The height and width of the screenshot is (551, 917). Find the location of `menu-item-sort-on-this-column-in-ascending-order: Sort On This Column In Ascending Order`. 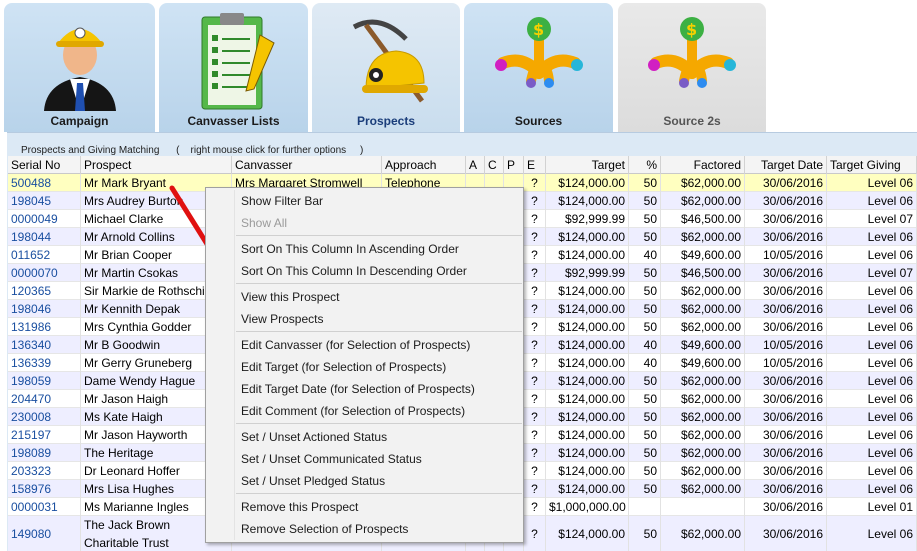

menu-item-sort-on-this-column-in-ascending-order: Sort On This Column In Ascending Order is located at coordinates (365, 249).